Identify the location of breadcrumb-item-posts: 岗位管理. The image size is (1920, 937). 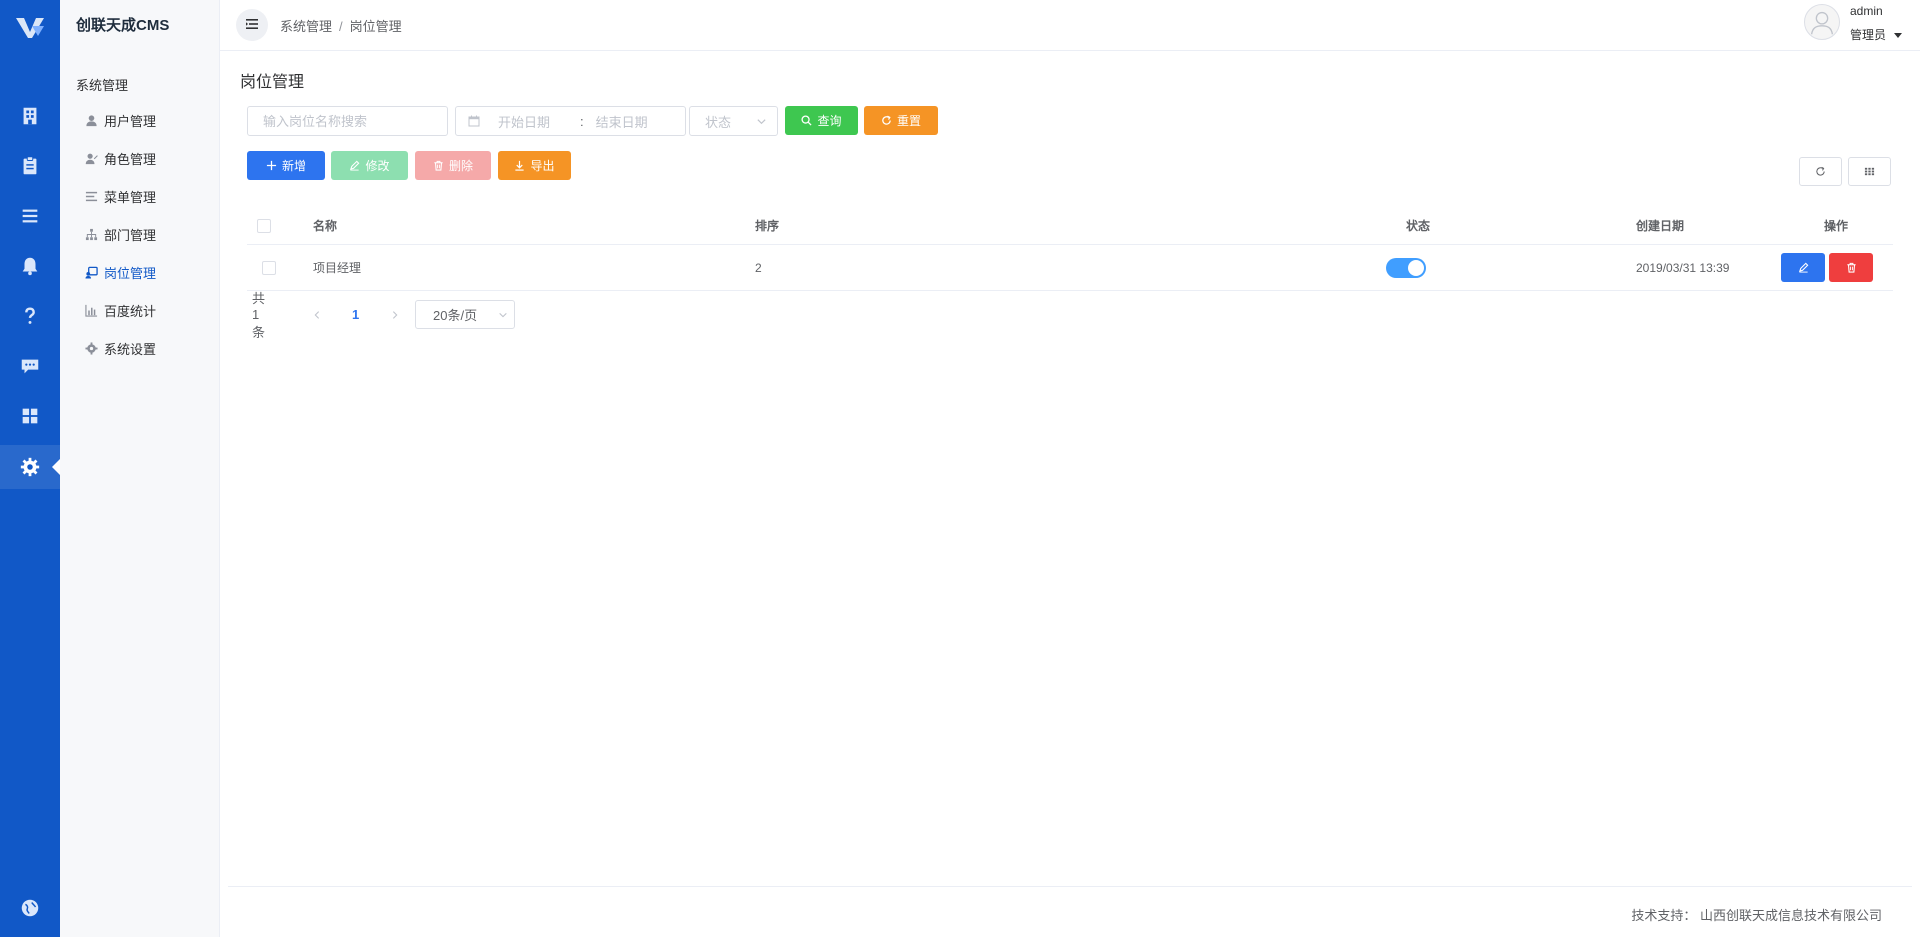
(375, 26).